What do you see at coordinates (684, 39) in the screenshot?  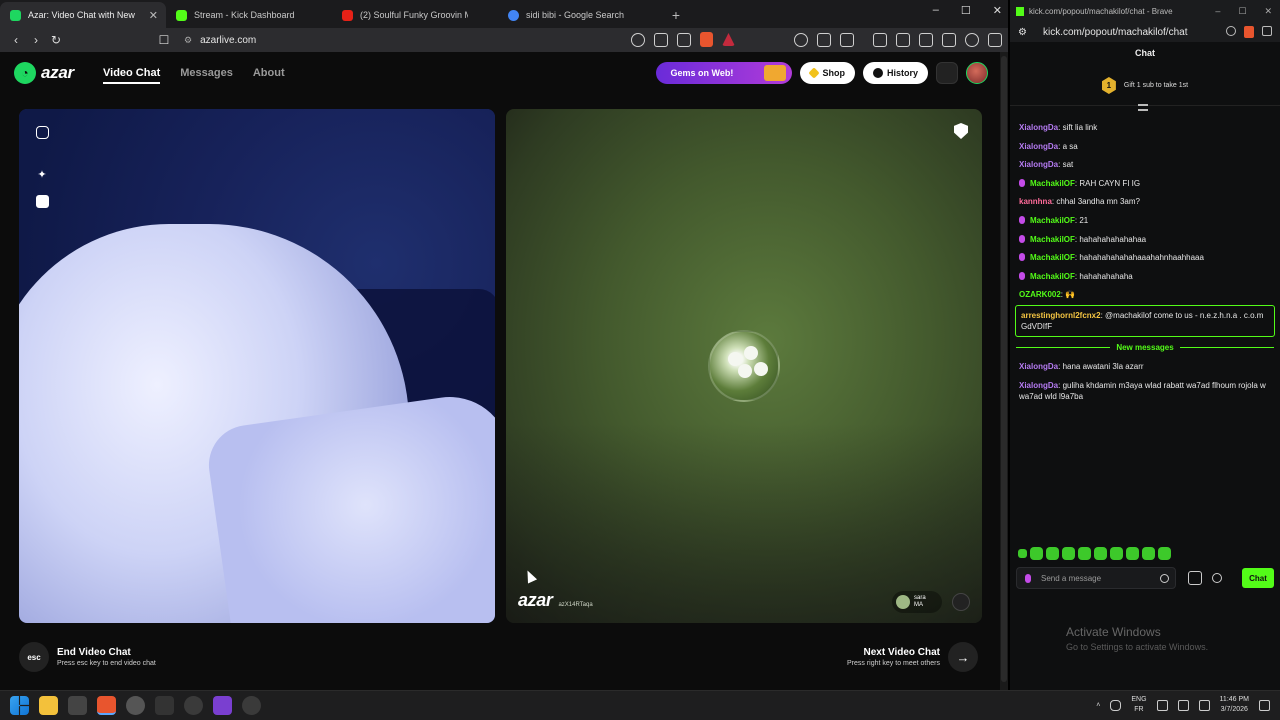 I see `share-icon` at bounding box center [684, 39].